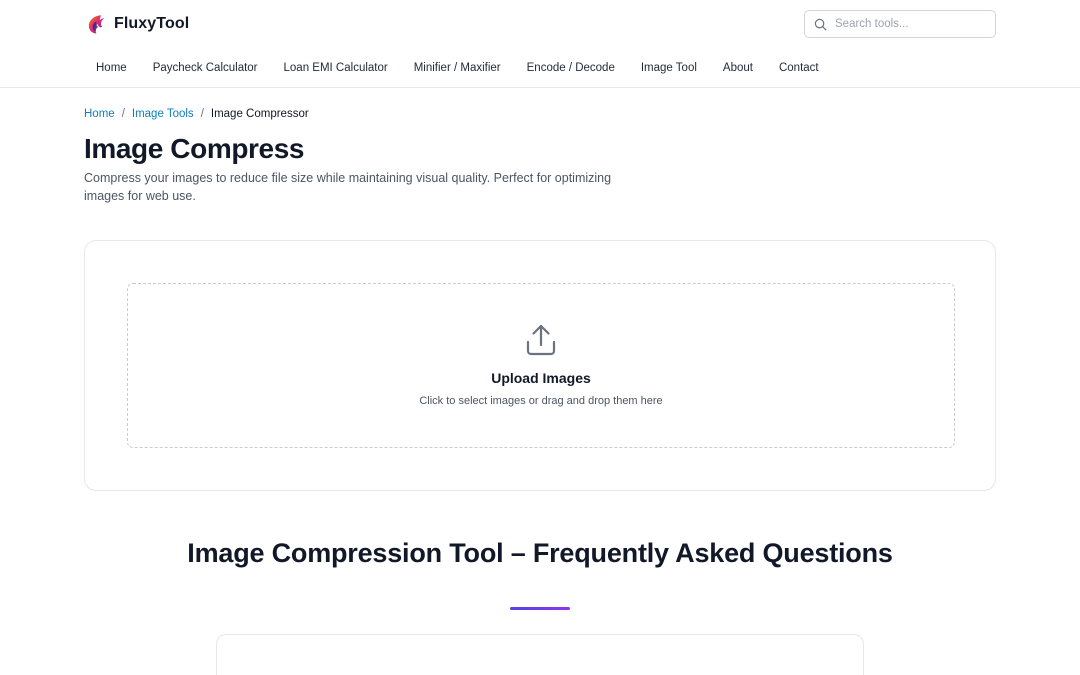  Describe the element at coordinates (259, 114) in the screenshot. I see `breadcrumb-current: Image Compressor` at that location.